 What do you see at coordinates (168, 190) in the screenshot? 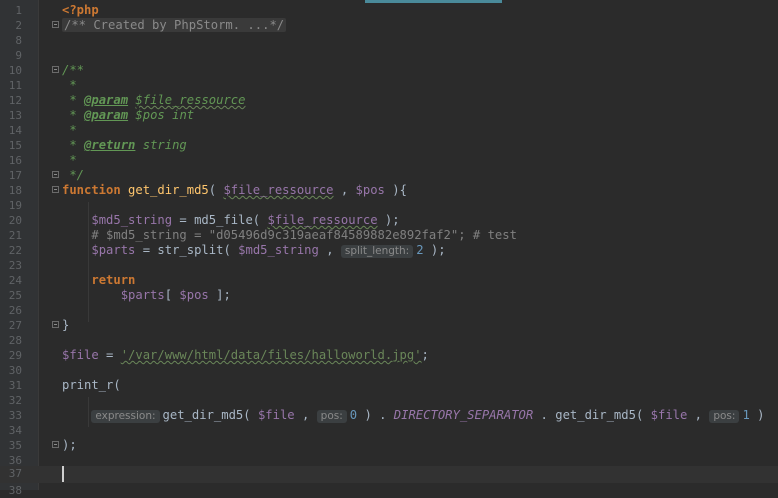
I see `function-name: get_dir_md5` at bounding box center [168, 190].